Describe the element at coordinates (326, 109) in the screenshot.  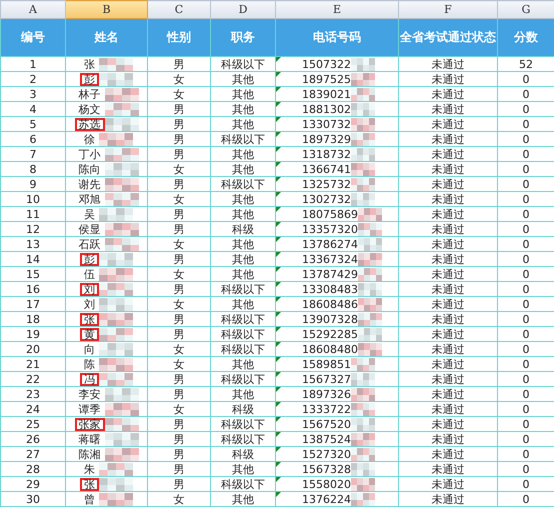
I see `phone-text: 1881302` at that location.